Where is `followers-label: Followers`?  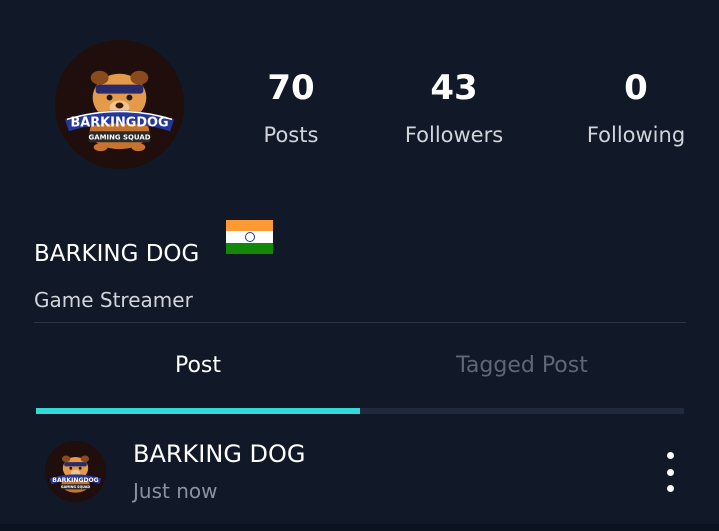 followers-label: Followers is located at coordinates (454, 135).